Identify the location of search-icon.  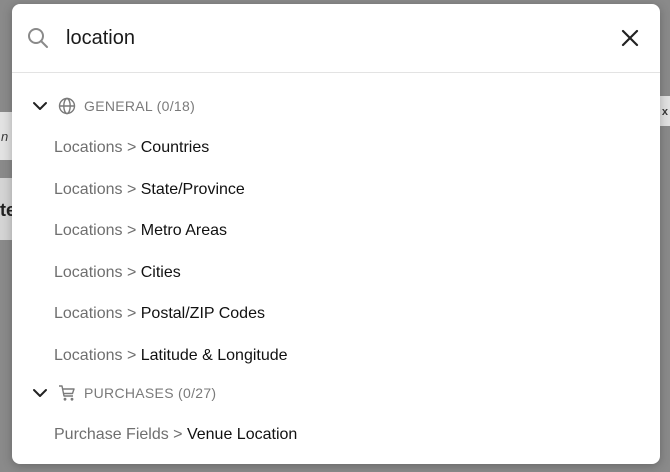
(38, 38).